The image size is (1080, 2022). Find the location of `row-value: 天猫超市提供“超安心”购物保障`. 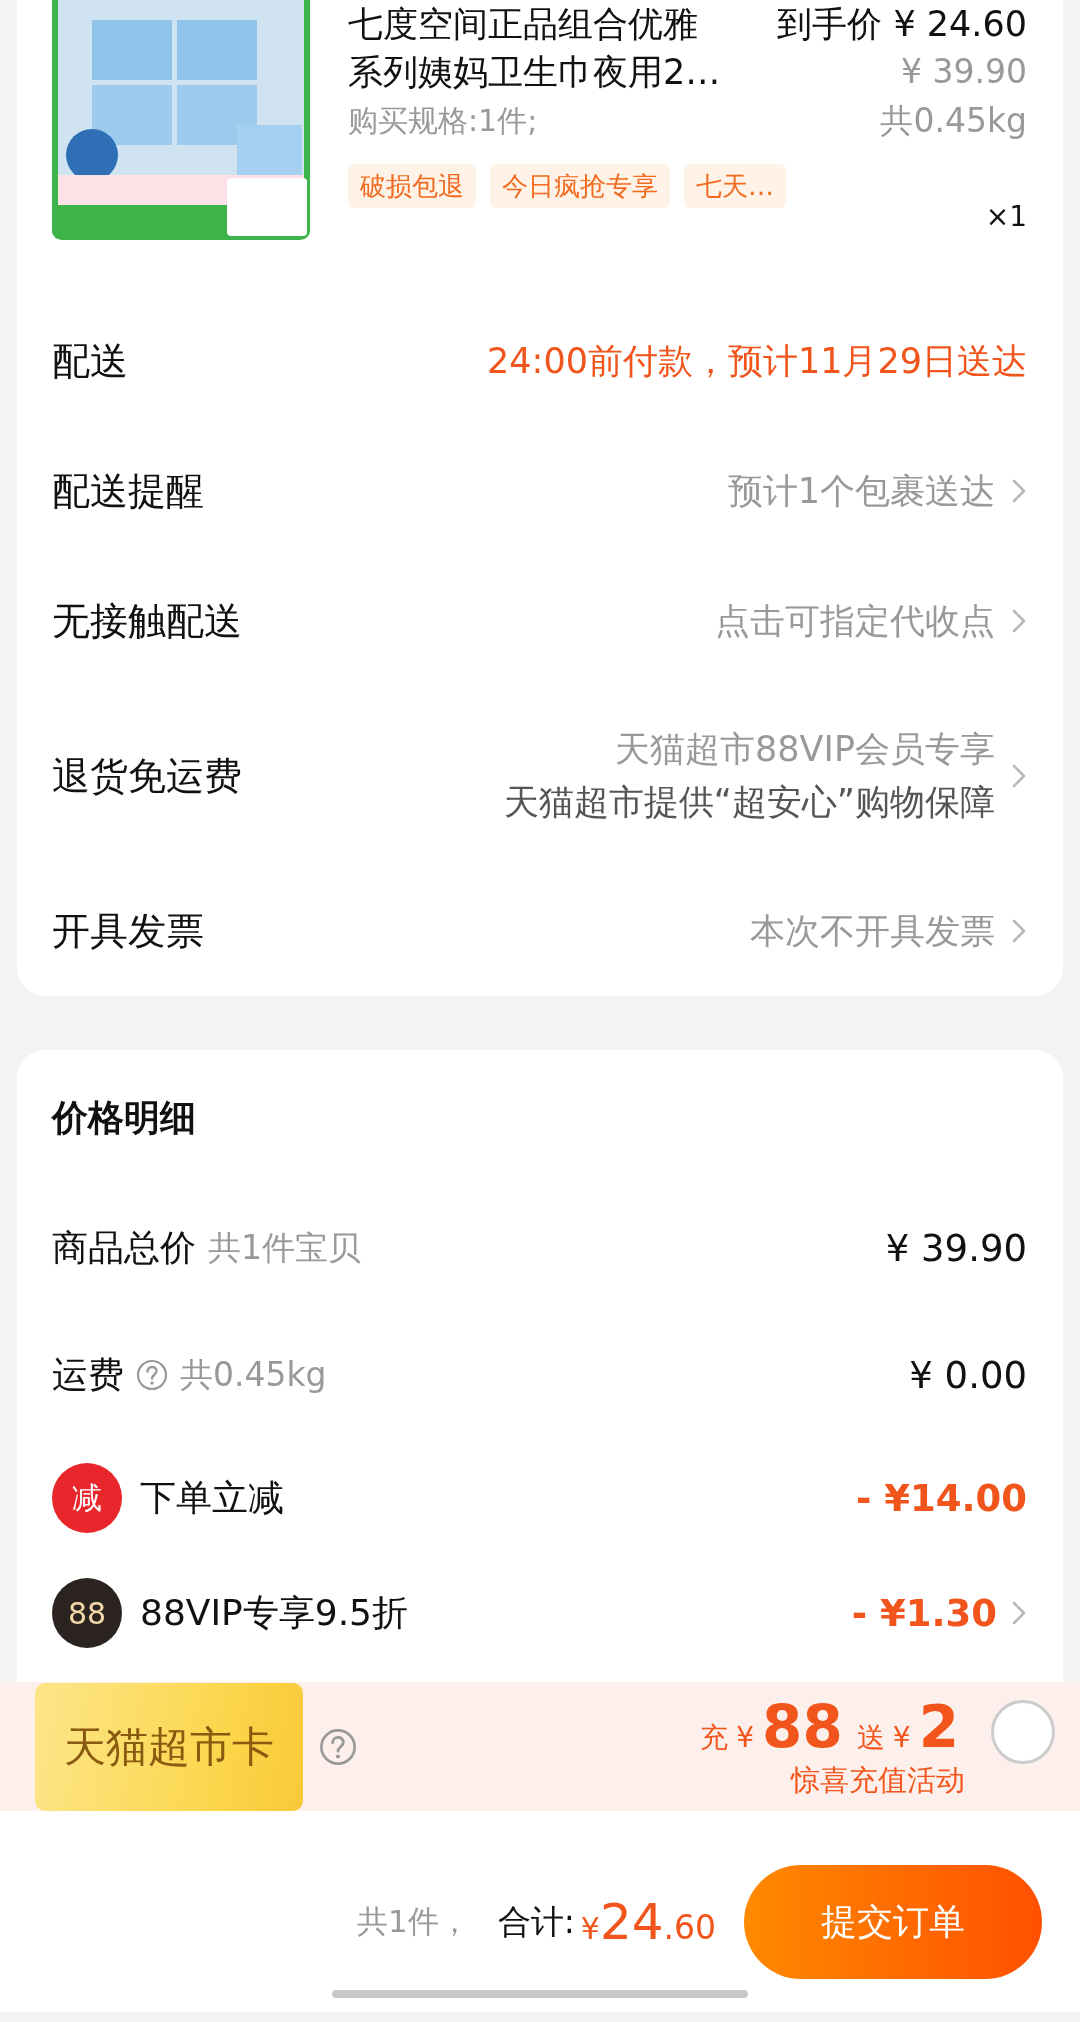

row-value: 天猫超市提供“超安心”购物保障 is located at coordinates (749, 802).